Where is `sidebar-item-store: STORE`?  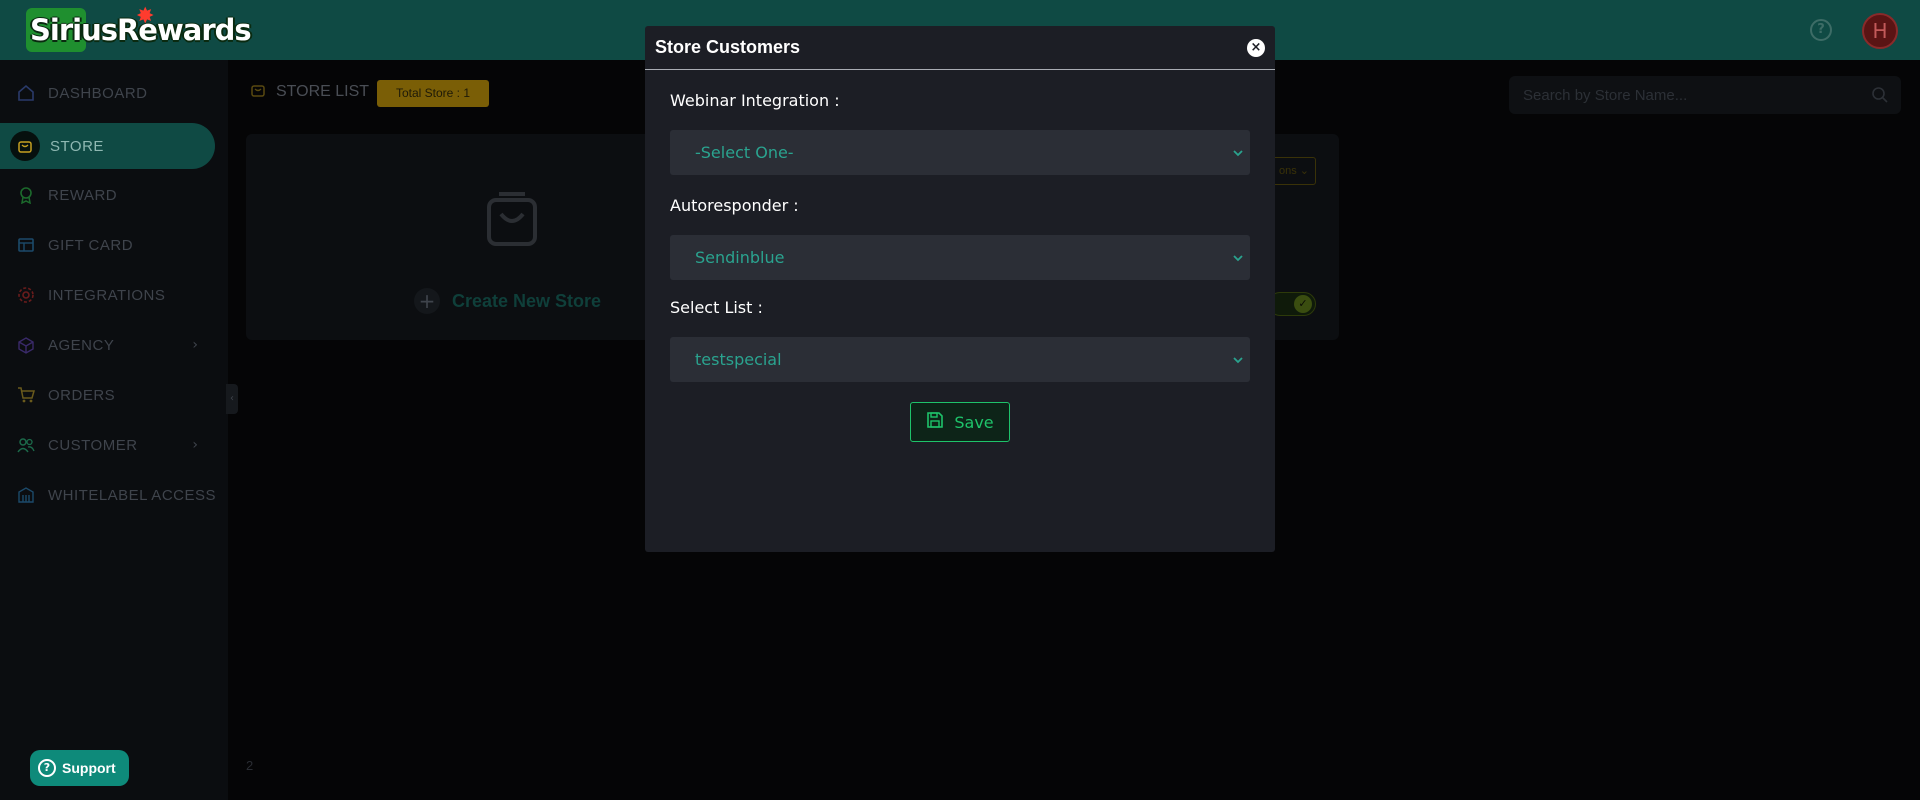
sidebar-item-store: STORE is located at coordinates (107, 146).